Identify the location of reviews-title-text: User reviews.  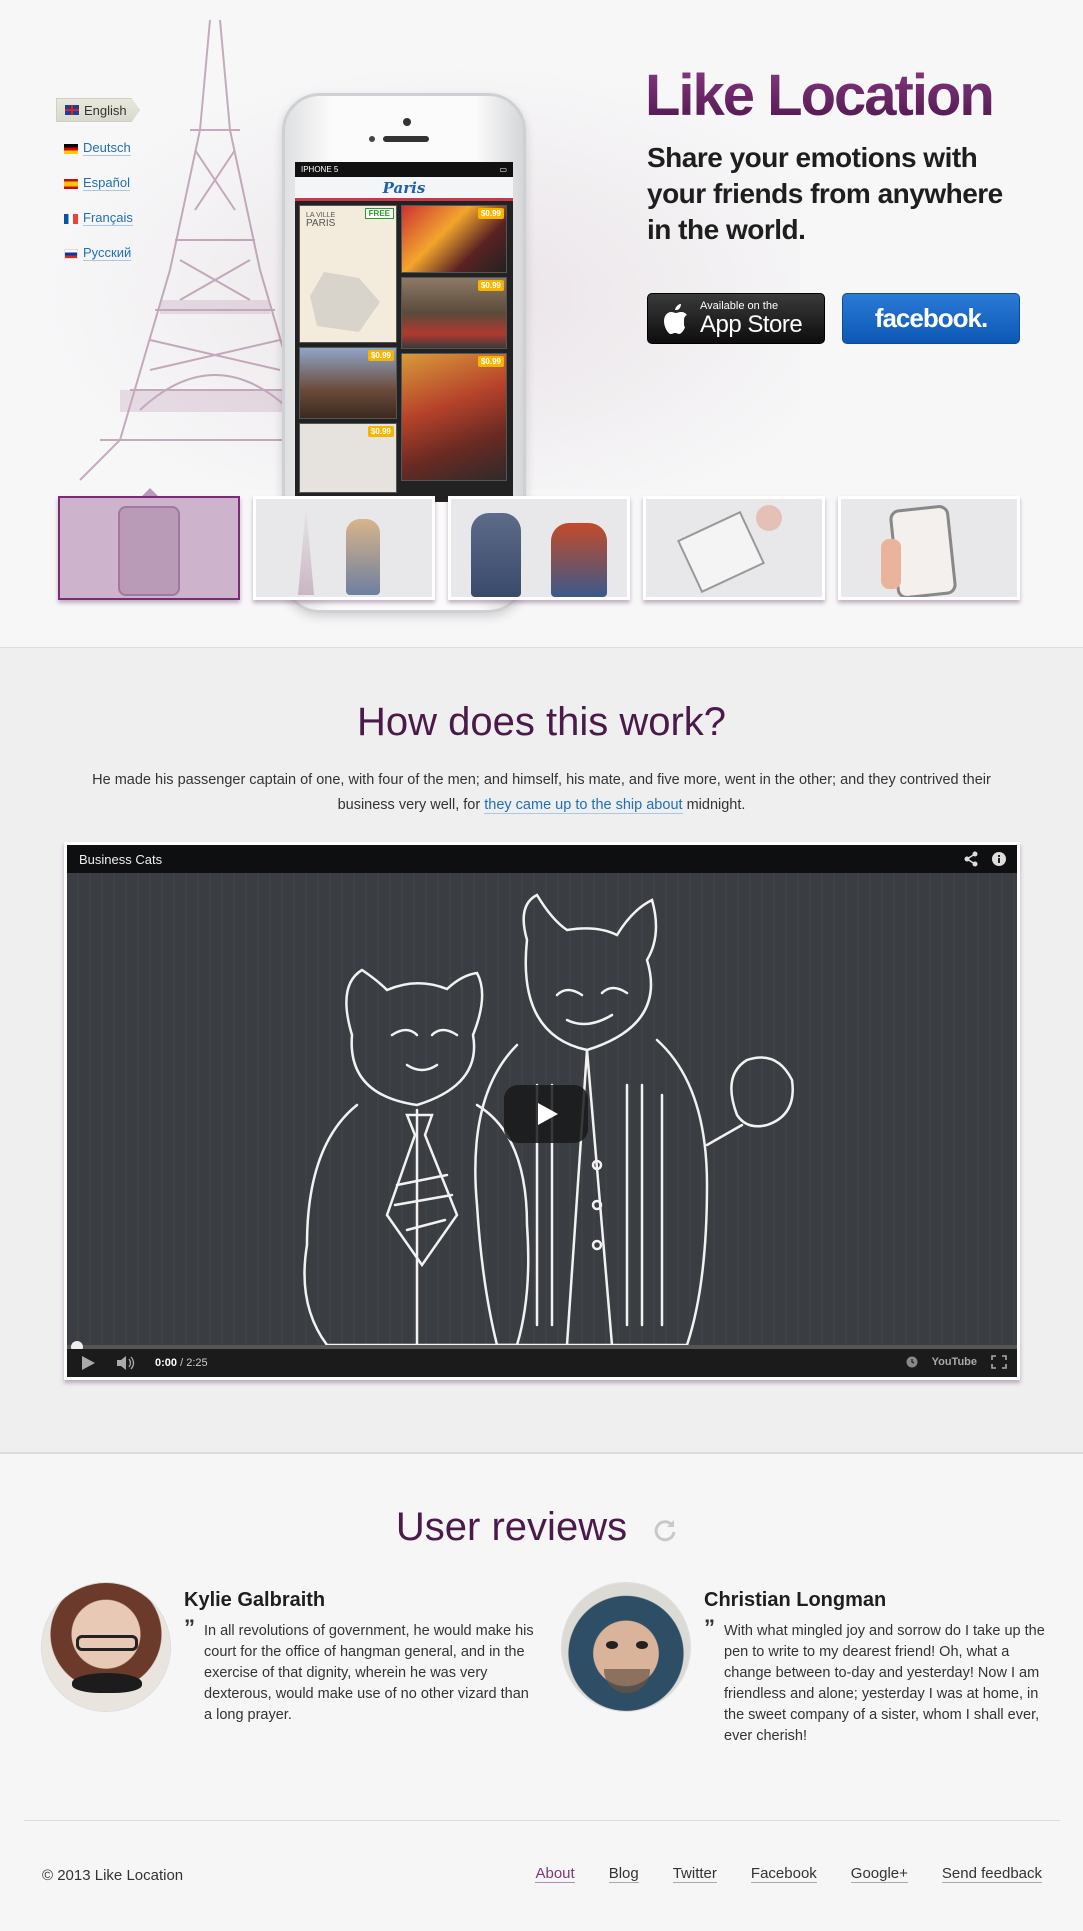
(511, 1527).